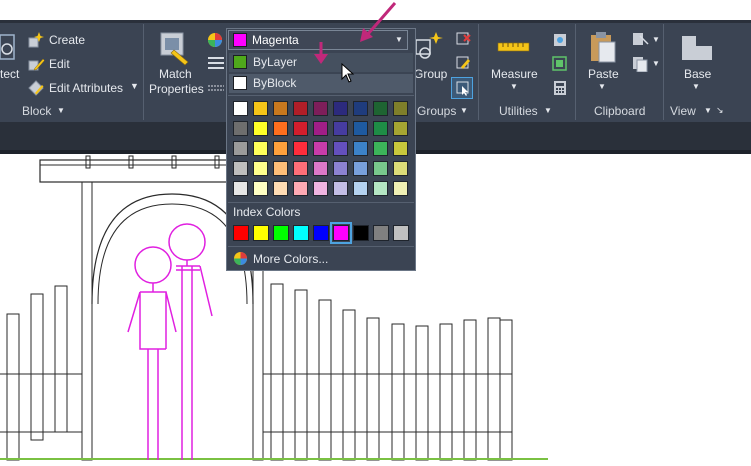 The width and height of the screenshot is (751, 466). Describe the element at coordinates (86, 88) in the screenshot. I see `edit-attributes-button: Edit Attributes` at that location.